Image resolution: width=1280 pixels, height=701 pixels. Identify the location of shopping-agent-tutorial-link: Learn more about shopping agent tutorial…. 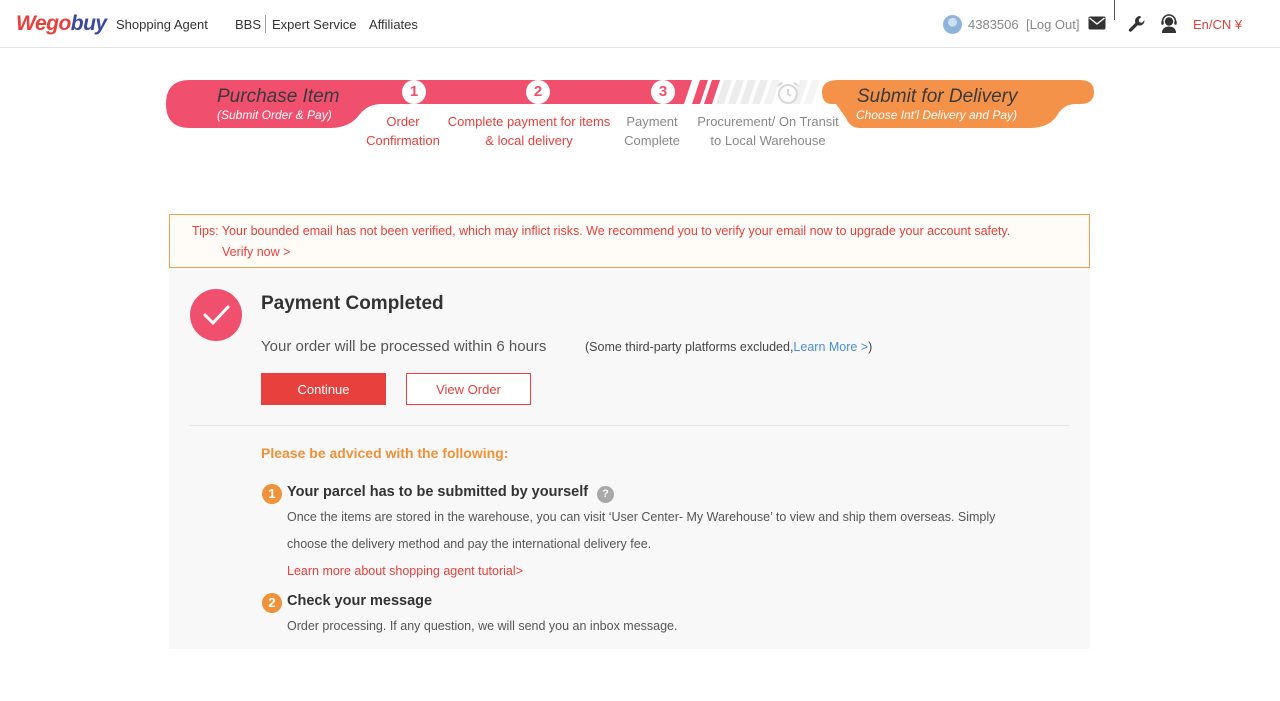
(405, 571).